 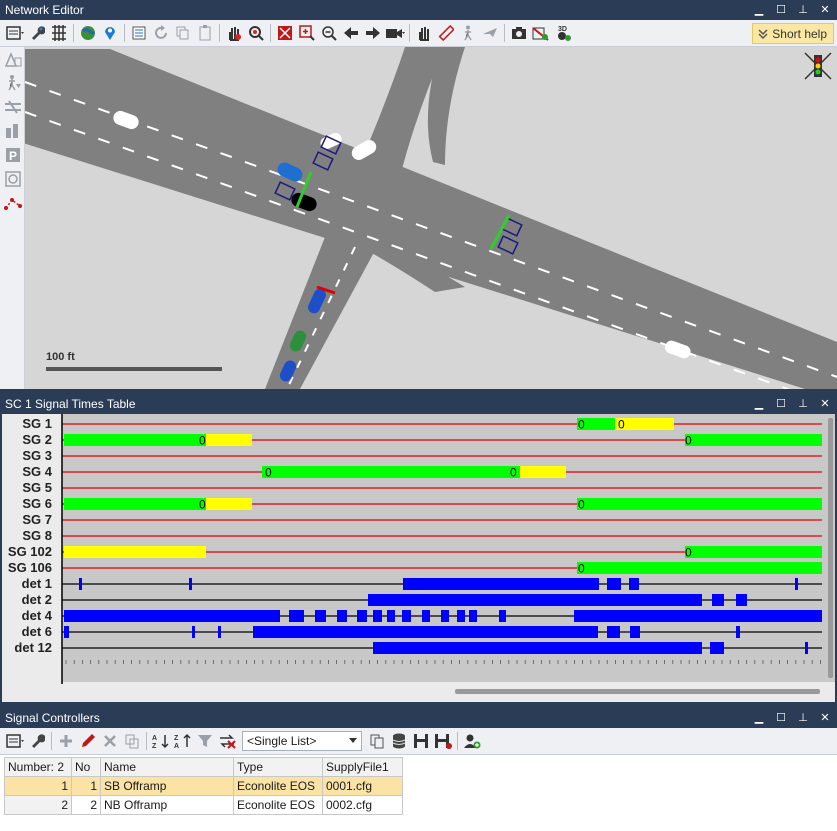 I want to click on cell-name: SB Offramp, so click(x=167, y=786).